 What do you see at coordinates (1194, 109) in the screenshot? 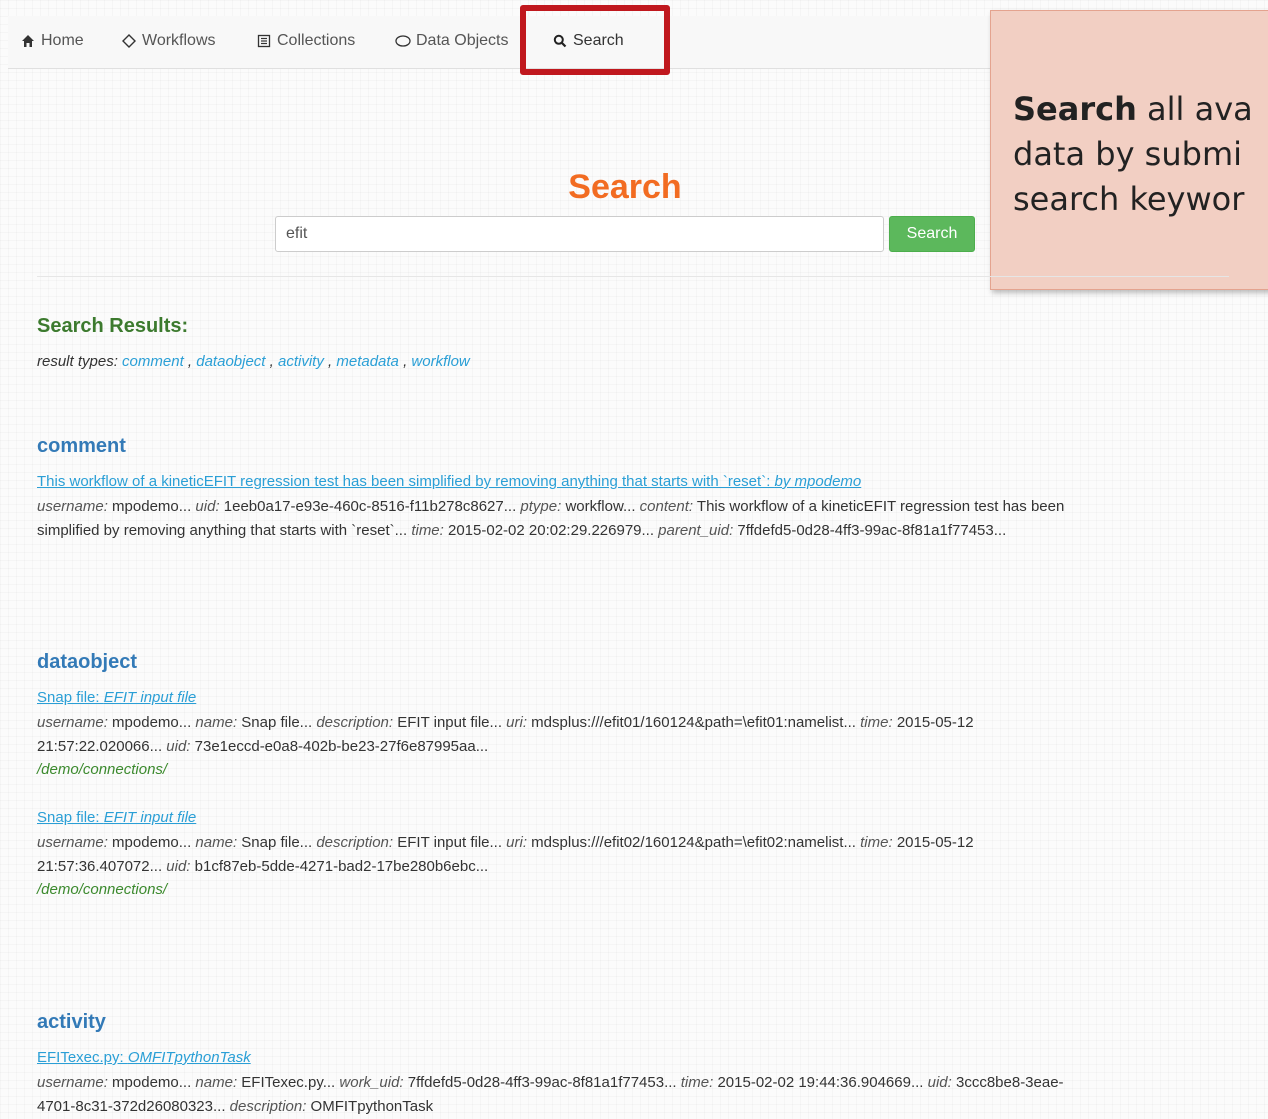
I see `callout-line1: all ava` at bounding box center [1194, 109].